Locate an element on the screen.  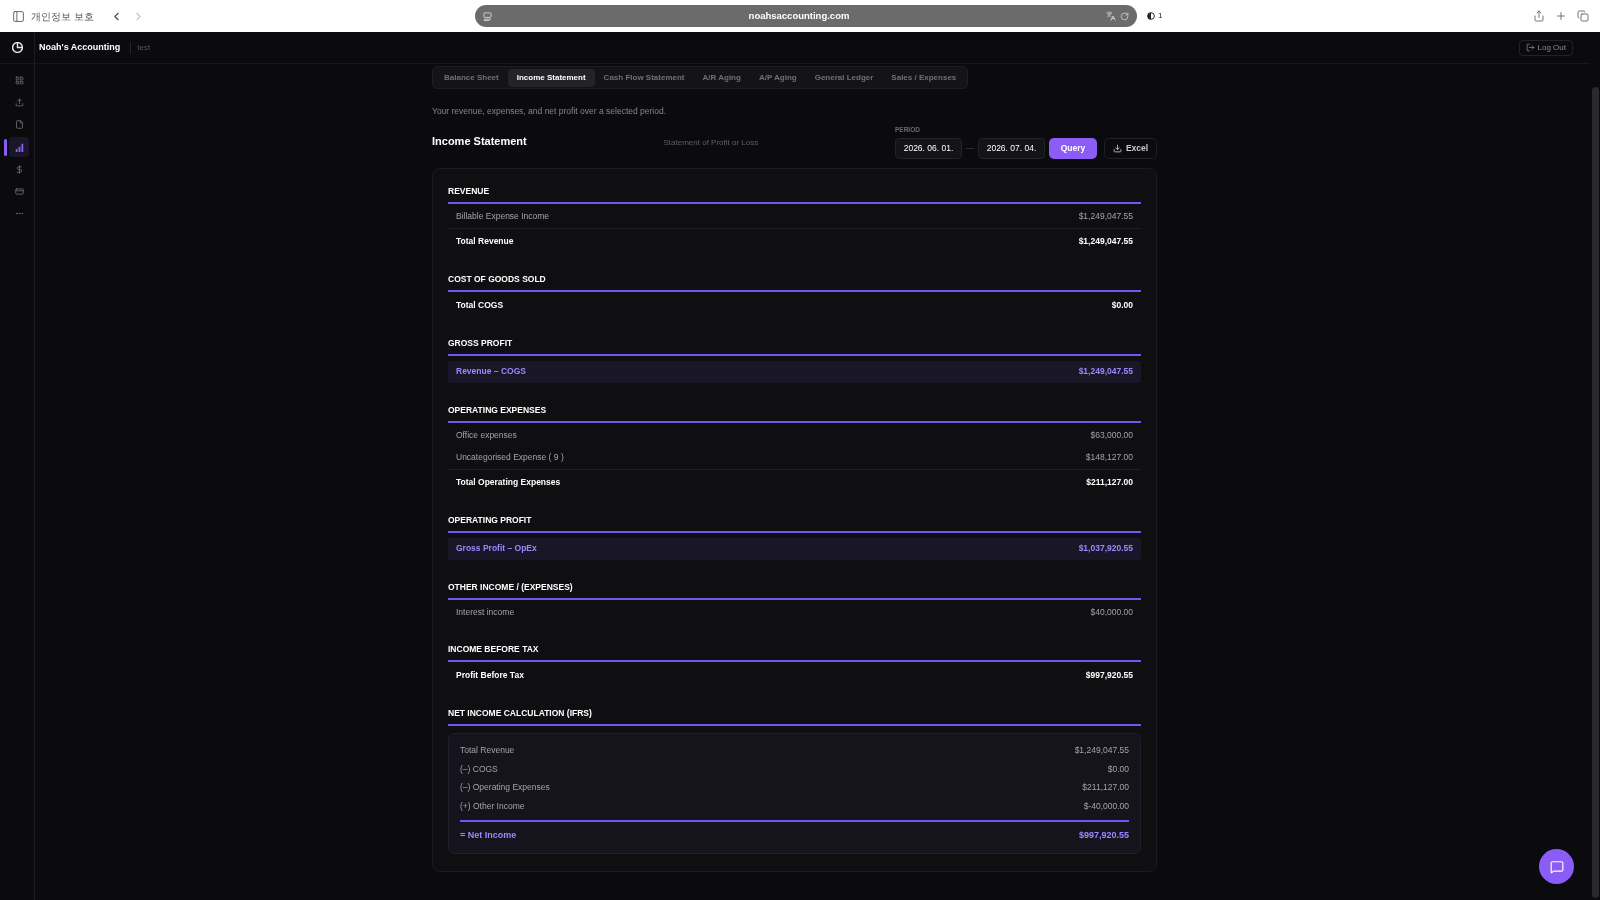
download-icon is located at coordinates (1117, 148).